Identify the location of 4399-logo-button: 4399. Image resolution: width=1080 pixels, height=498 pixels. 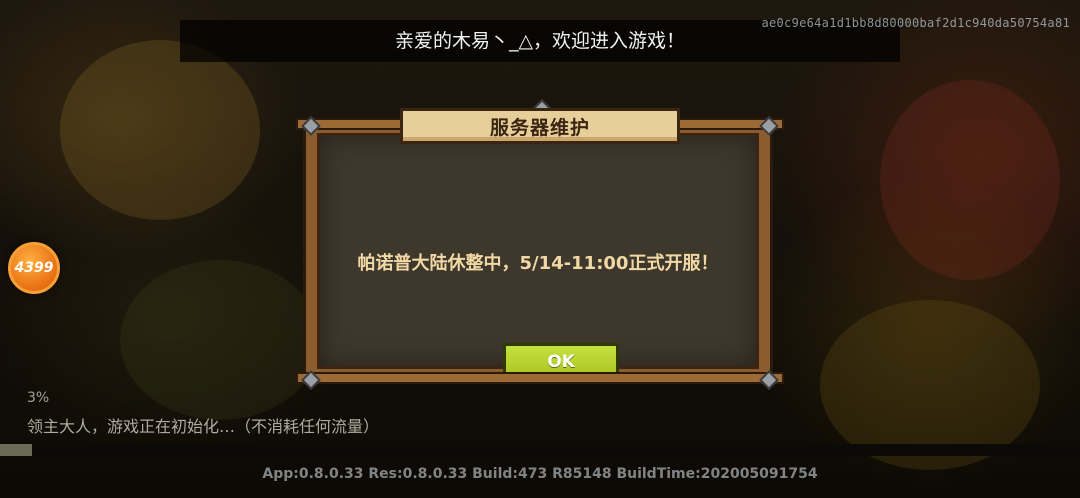
(34, 268).